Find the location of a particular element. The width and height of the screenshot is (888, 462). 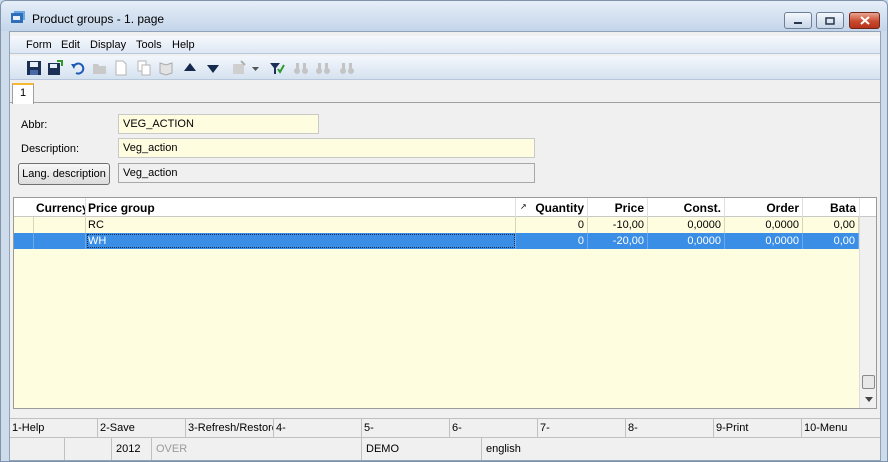

abbr-label: Abbr: is located at coordinates (34, 125).